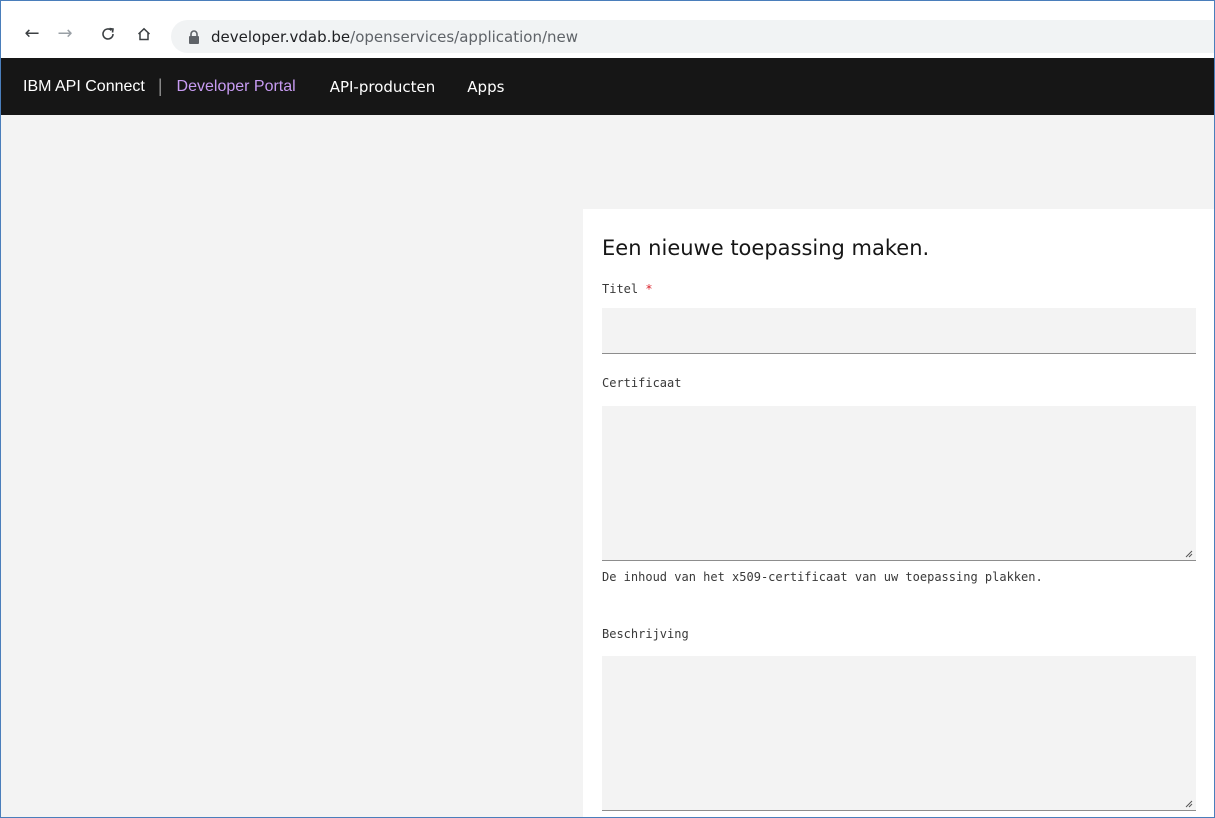  What do you see at coordinates (766, 248) in the screenshot?
I see `page-title: Een nieuwe toepassing maken.` at bounding box center [766, 248].